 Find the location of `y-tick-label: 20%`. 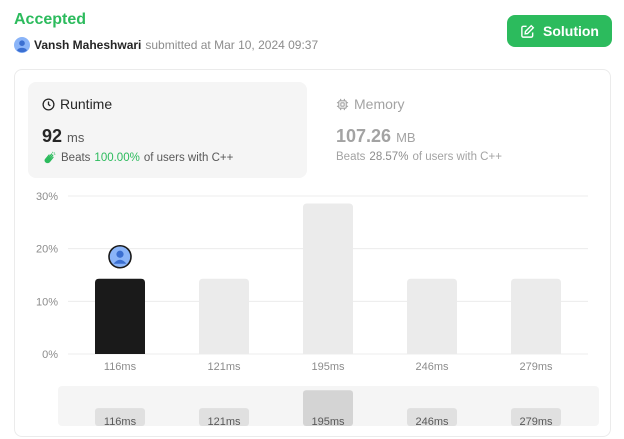

y-tick-label: 20% is located at coordinates (47, 250).